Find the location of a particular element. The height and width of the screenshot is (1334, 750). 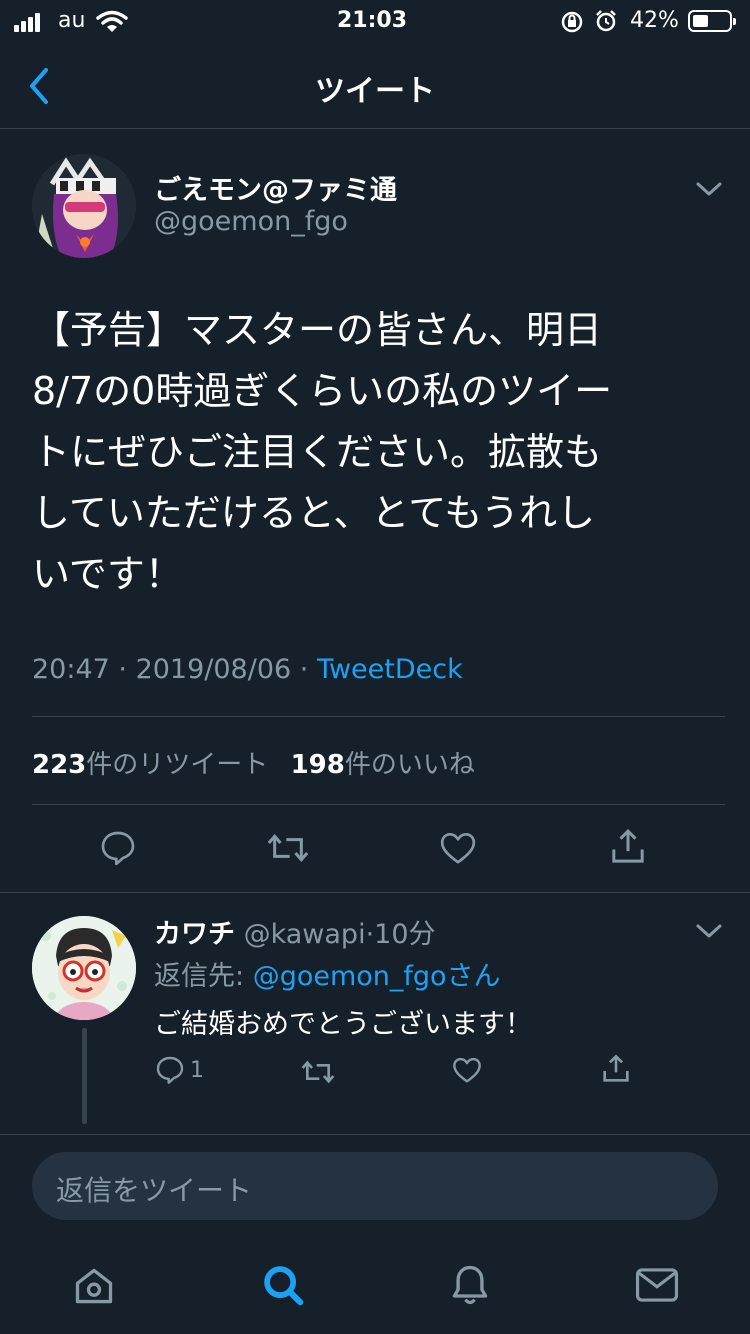

nav-header: ツイート is located at coordinates (375, 86).